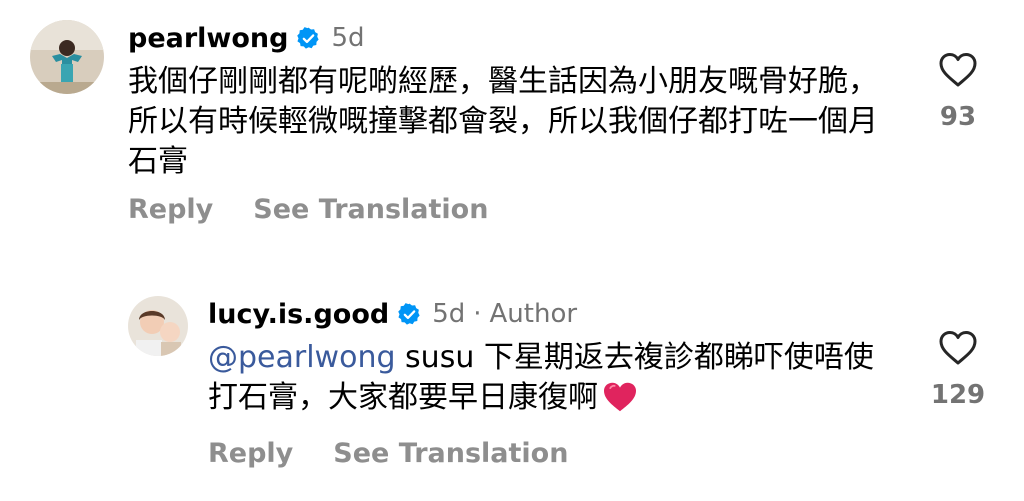 The image size is (1024, 501). I want to click on like-column: 129, so click(958, 370).